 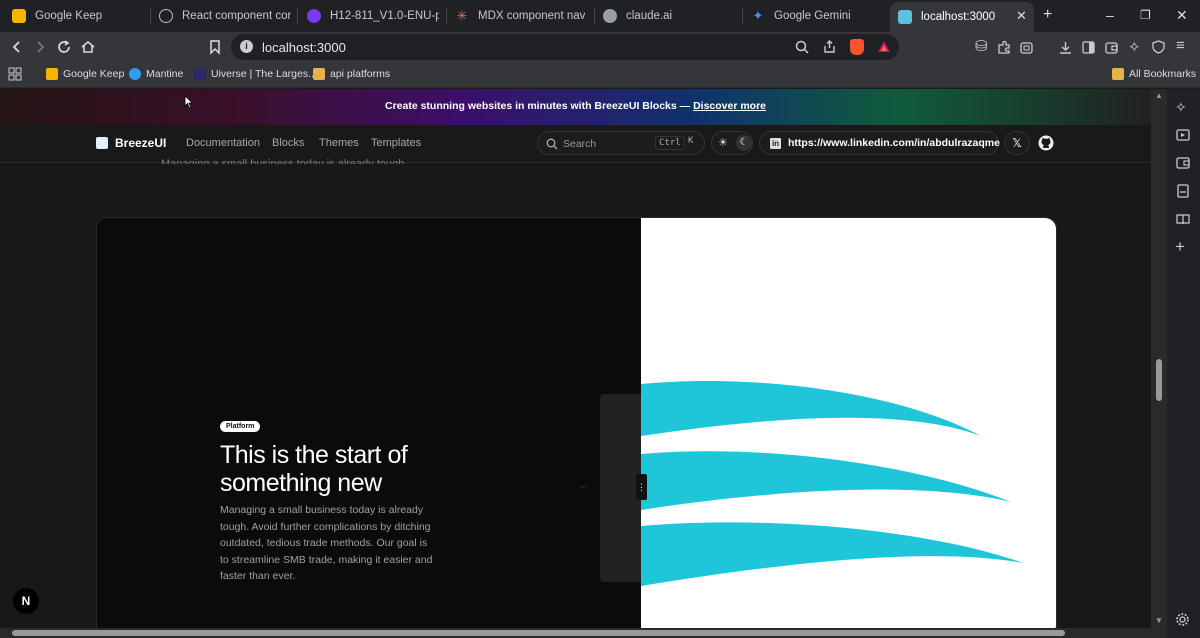 I want to click on bookmark-label: Google Keep, so click(x=94, y=74).